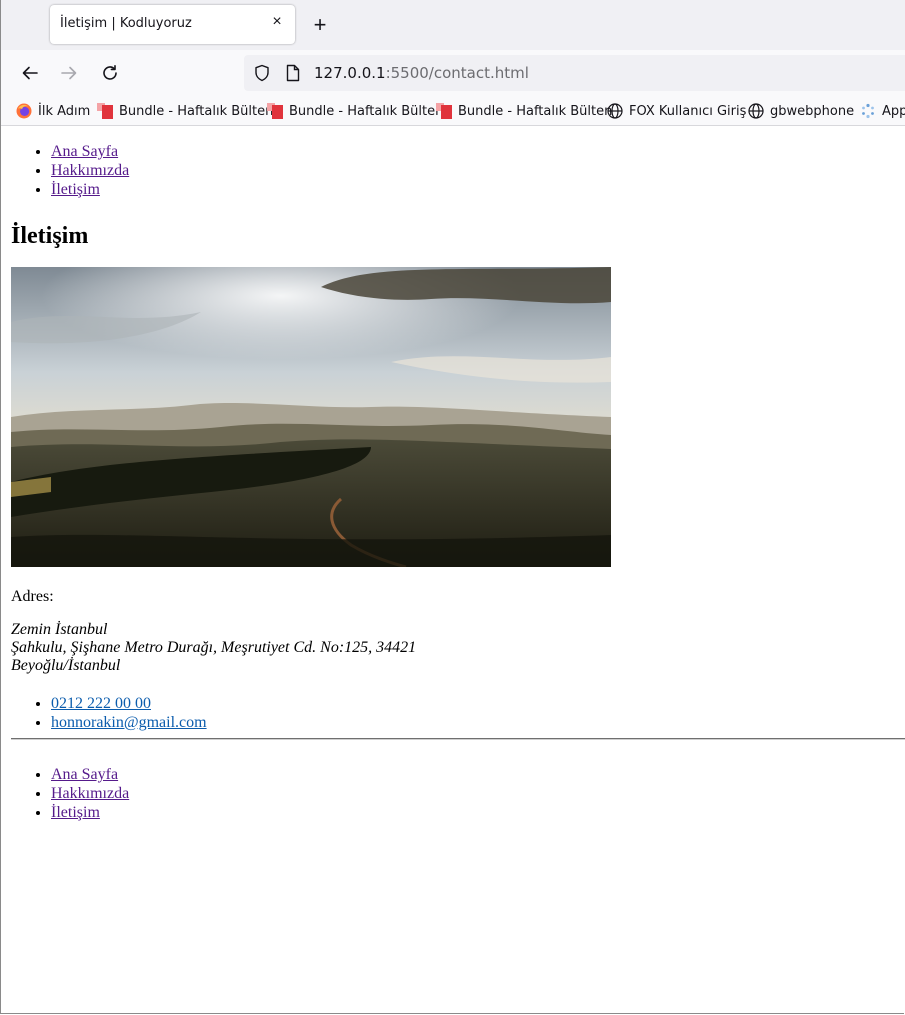  Describe the element at coordinates (262, 73) in the screenshot. I see `shield-icon` at that location.